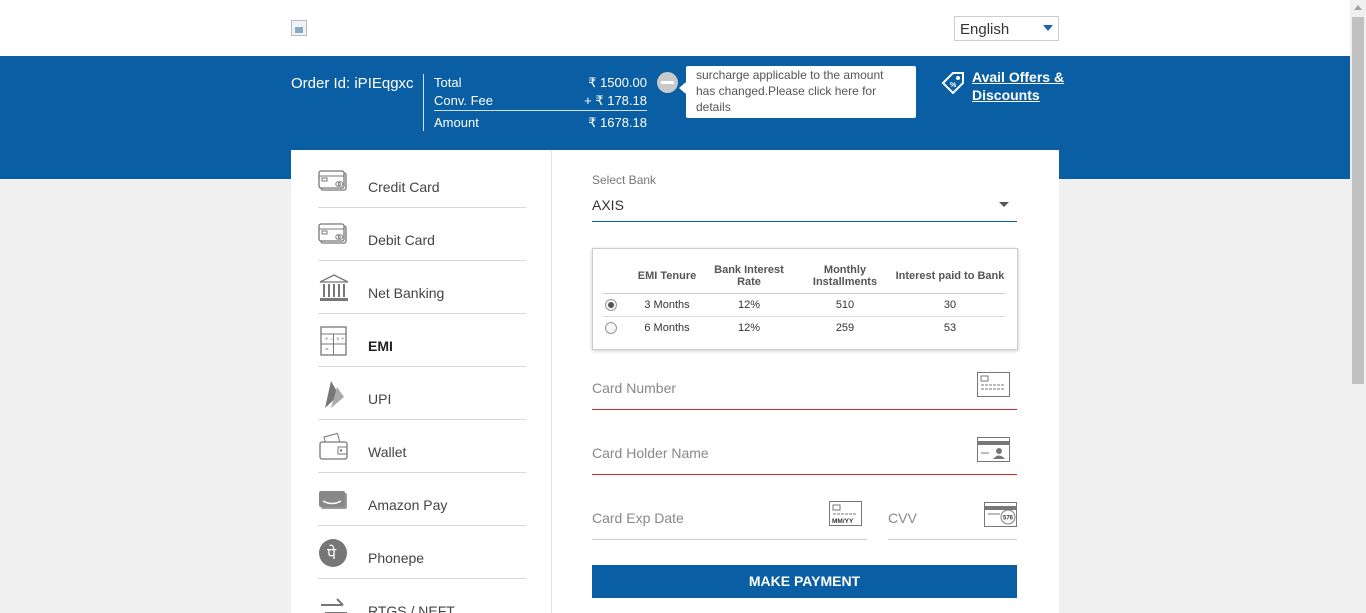 This screenshot has height=613, width=1366. What do you see at coordinates (540, 100) in the screenshot?
I see `fee-row: Conv. Fee + ₹ 178.18` at bounding box center [540, 100].